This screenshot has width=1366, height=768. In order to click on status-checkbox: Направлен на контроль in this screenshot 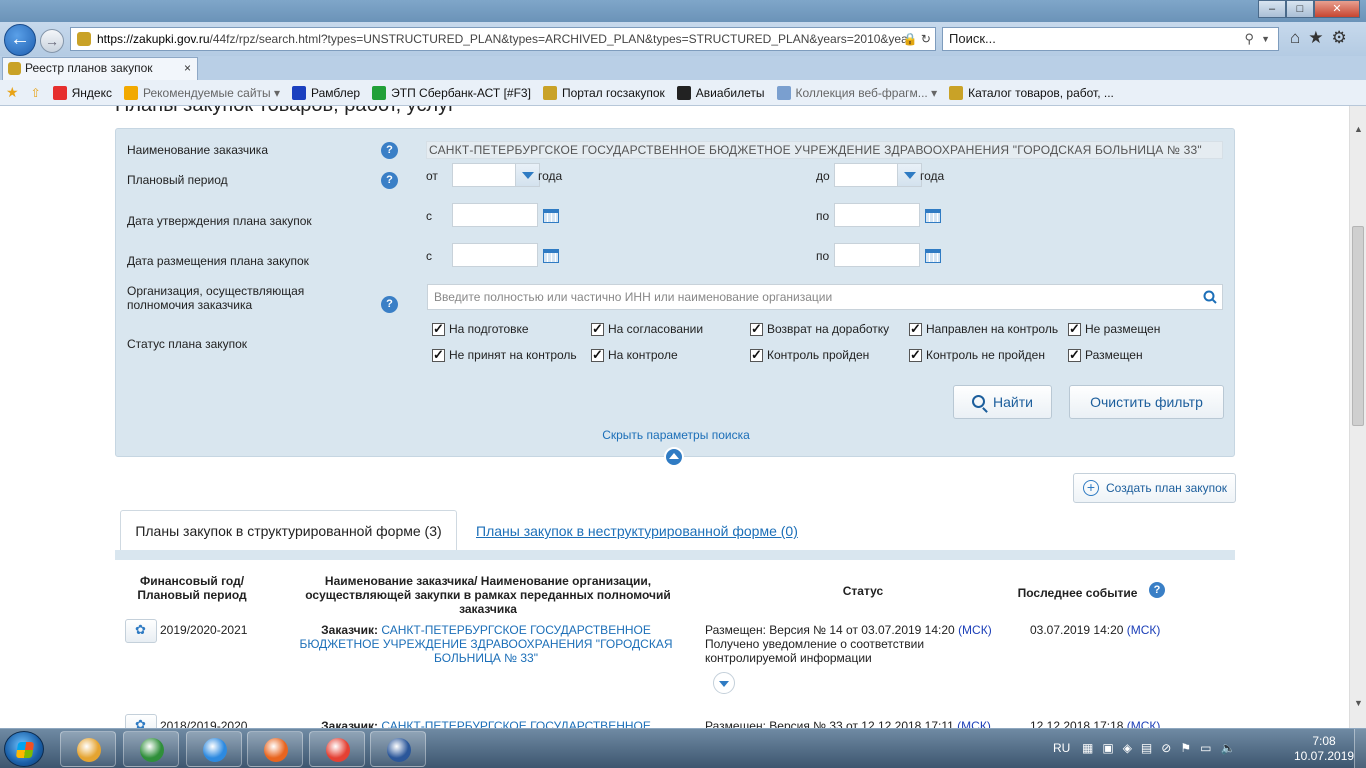, I will do `click(983, 329)`.